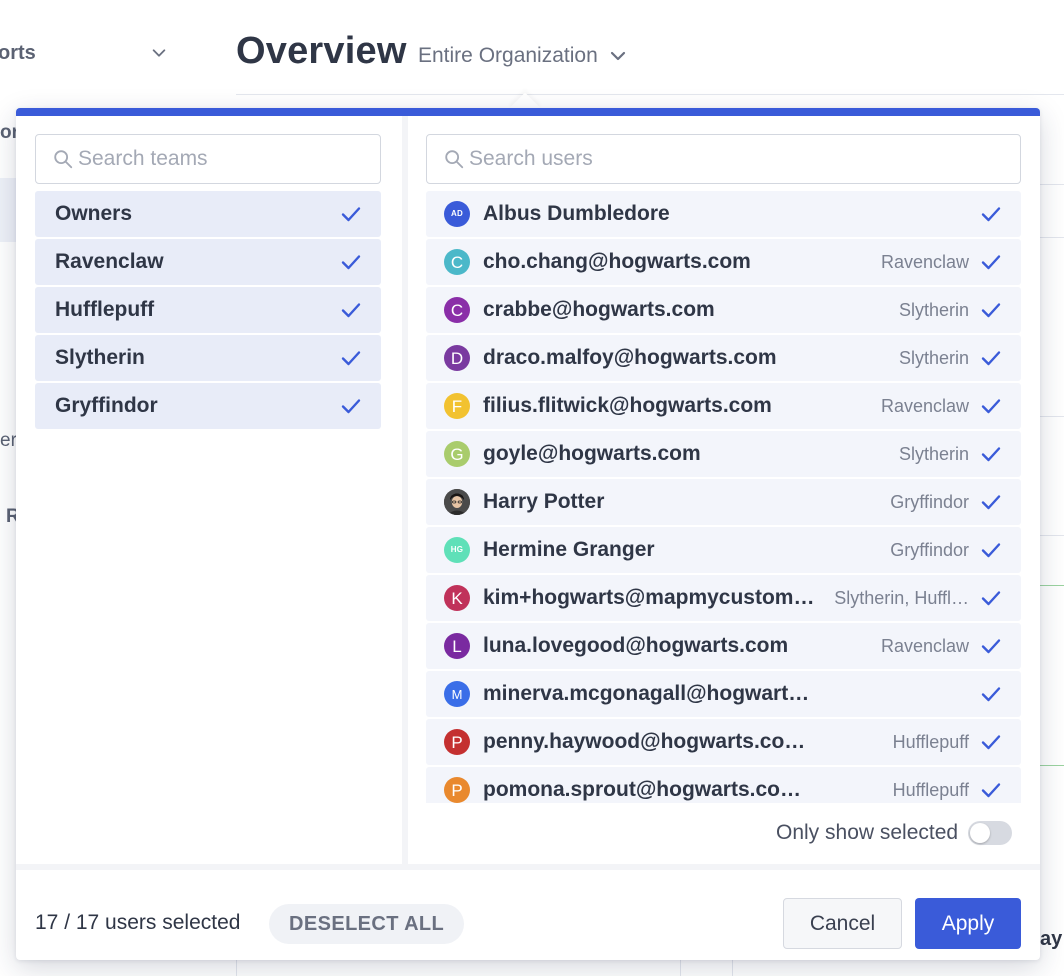 The width and height of the screenshot is (1064, 976). What do you see at coordinates (18, 53) in the screenshot?
I see `sidebar-section-label: orts` at bounding box center [18, 53].